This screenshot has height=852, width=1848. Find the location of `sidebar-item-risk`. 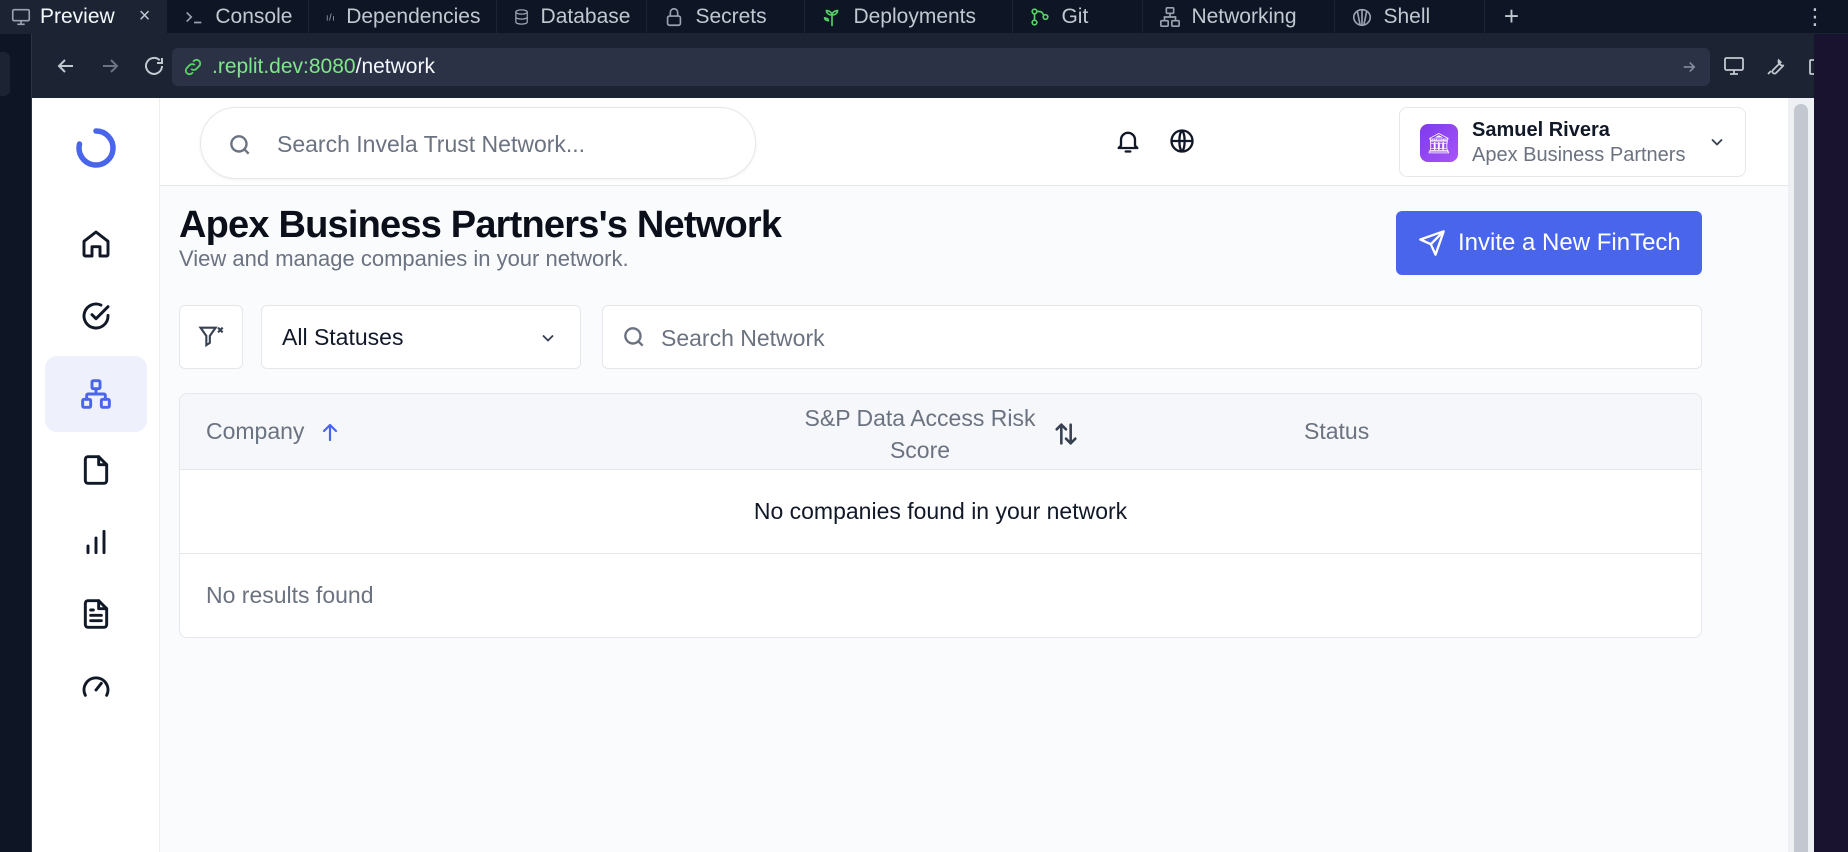

sidebar-item-risk is located at coordinates (96, 686).